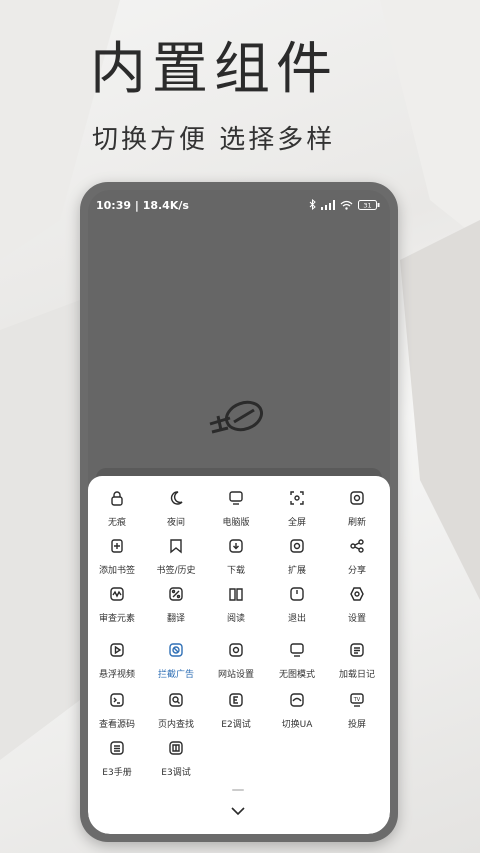 Image resolution: width=480 pixels, height=853 pixels. I want to click on menu-item-label: 加载日记, so click(356, 675).